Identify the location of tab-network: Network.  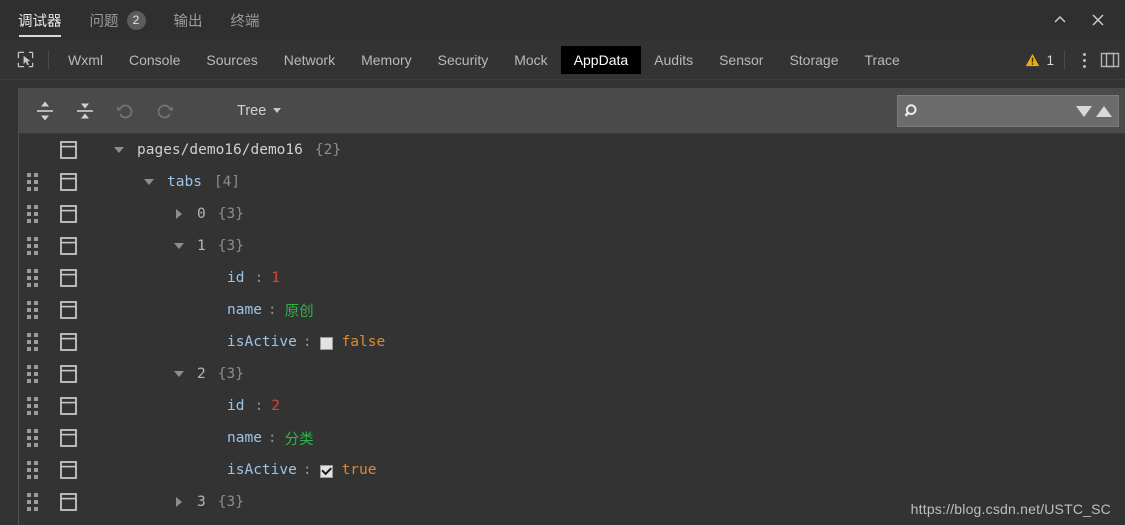
(309, 60).